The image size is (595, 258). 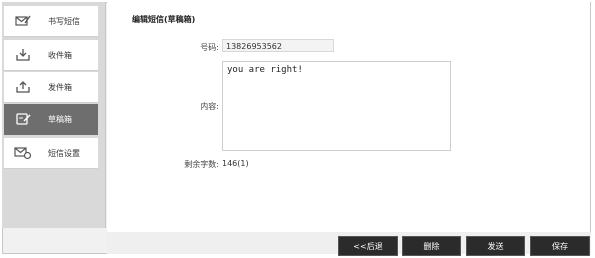 What do you see at coordinates (209, 47) in the screenshot?
I see `number-label: 号码:` at bounding box center [209, 47].